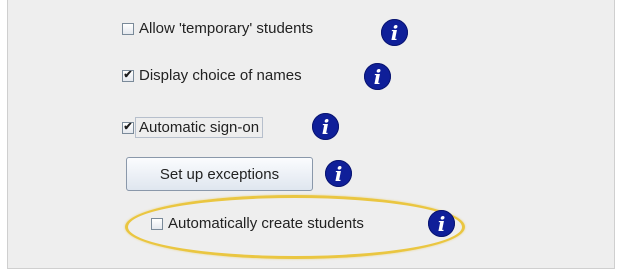  What do you see at coordinates (199, 127) in the screenshot?
I see `automatic-signon-label: Automatic sign-on` at bounding box center [199, 127].